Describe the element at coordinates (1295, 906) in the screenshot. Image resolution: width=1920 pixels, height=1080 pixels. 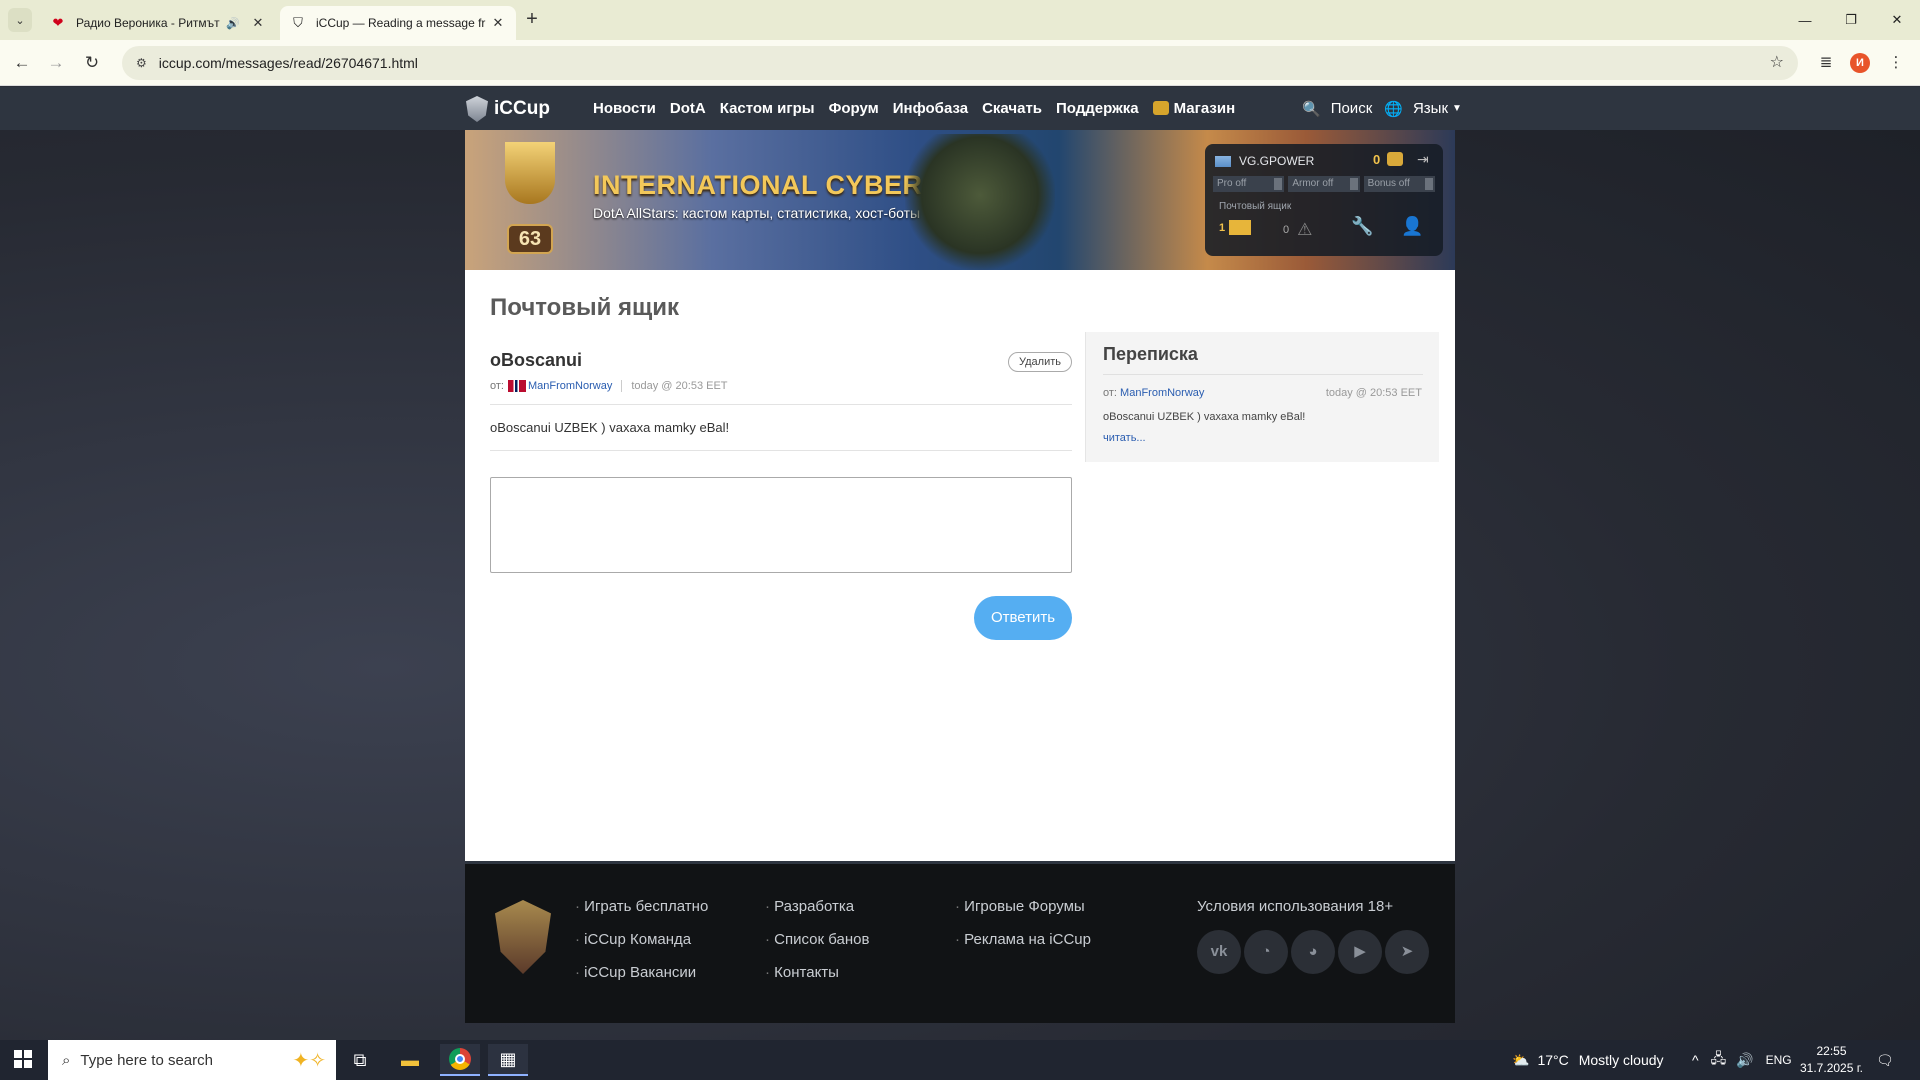
I see `footer-terms-link: Условия использования 18+` at that location.